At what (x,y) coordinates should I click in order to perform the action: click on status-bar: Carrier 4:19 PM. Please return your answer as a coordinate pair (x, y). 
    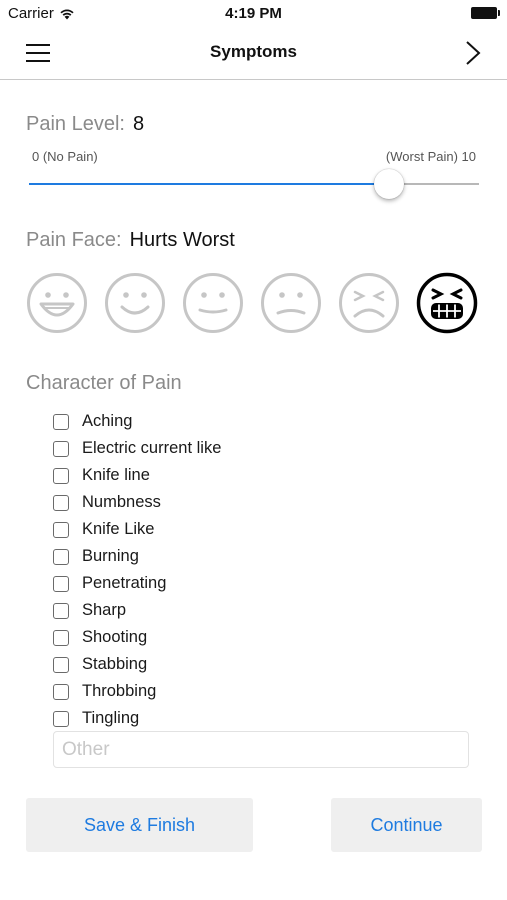
    Looking at the image, I should click on (253, 14).